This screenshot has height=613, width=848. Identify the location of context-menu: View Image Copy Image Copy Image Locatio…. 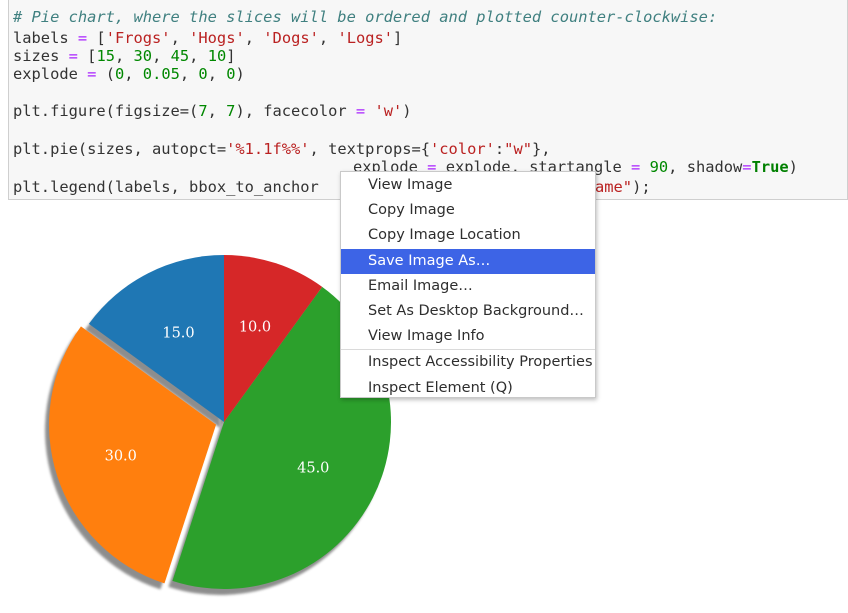
(468, 284).